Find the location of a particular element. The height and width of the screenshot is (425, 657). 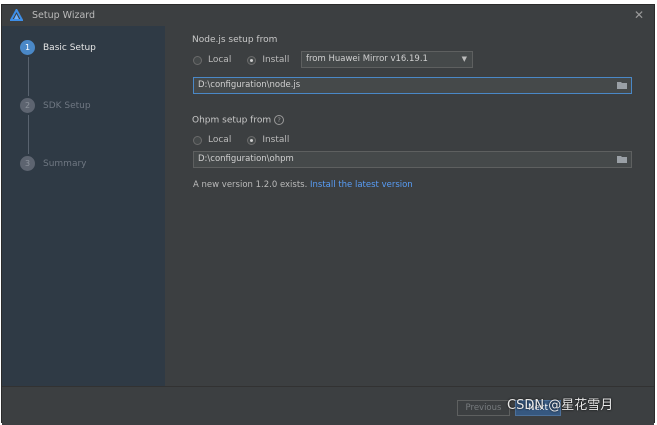

node-path-value: D:\configuration\node.js is located at coordinates (249, 85).